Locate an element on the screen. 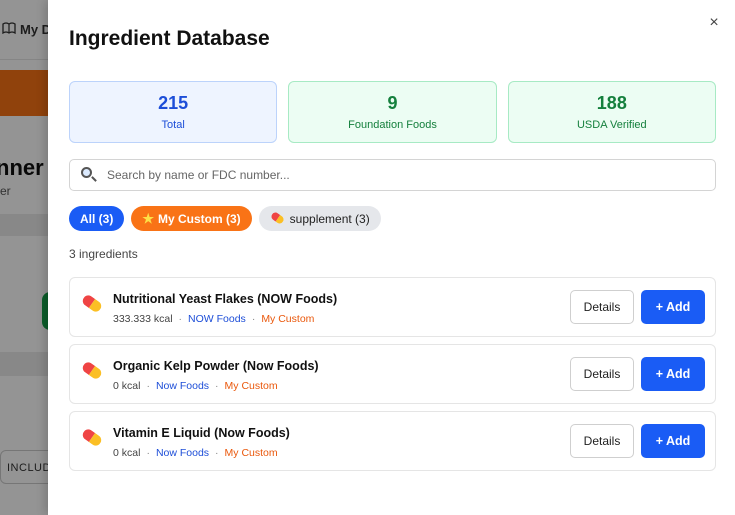 The image size is (735, 515). ingredient-name: Nutritional Yeast Flakes (NOW Foods) is located at coordinates (225, 299).